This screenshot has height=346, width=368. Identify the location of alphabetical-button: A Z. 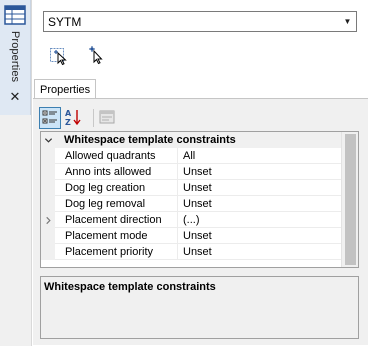
(74, 118).